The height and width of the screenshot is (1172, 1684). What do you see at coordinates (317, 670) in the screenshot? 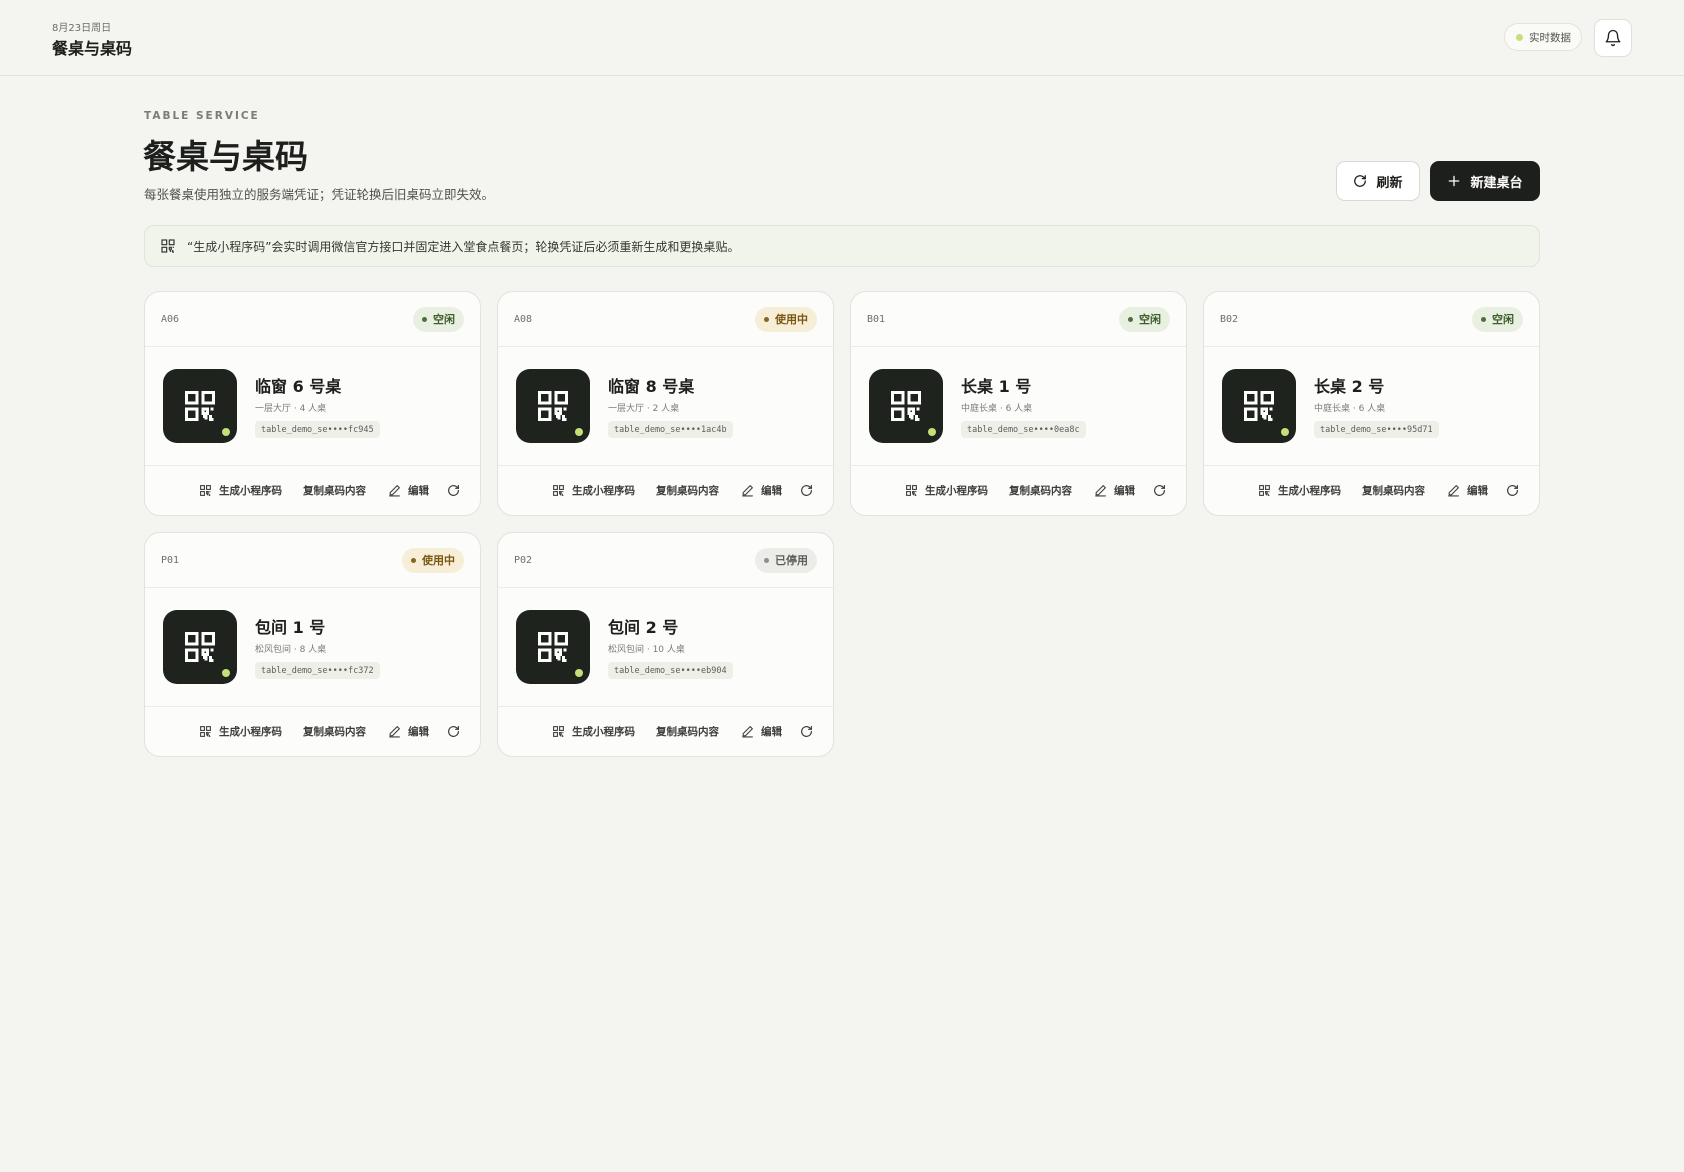
I see `table-token: table_demo_se••••fc372` at bounding box center [317, 670].